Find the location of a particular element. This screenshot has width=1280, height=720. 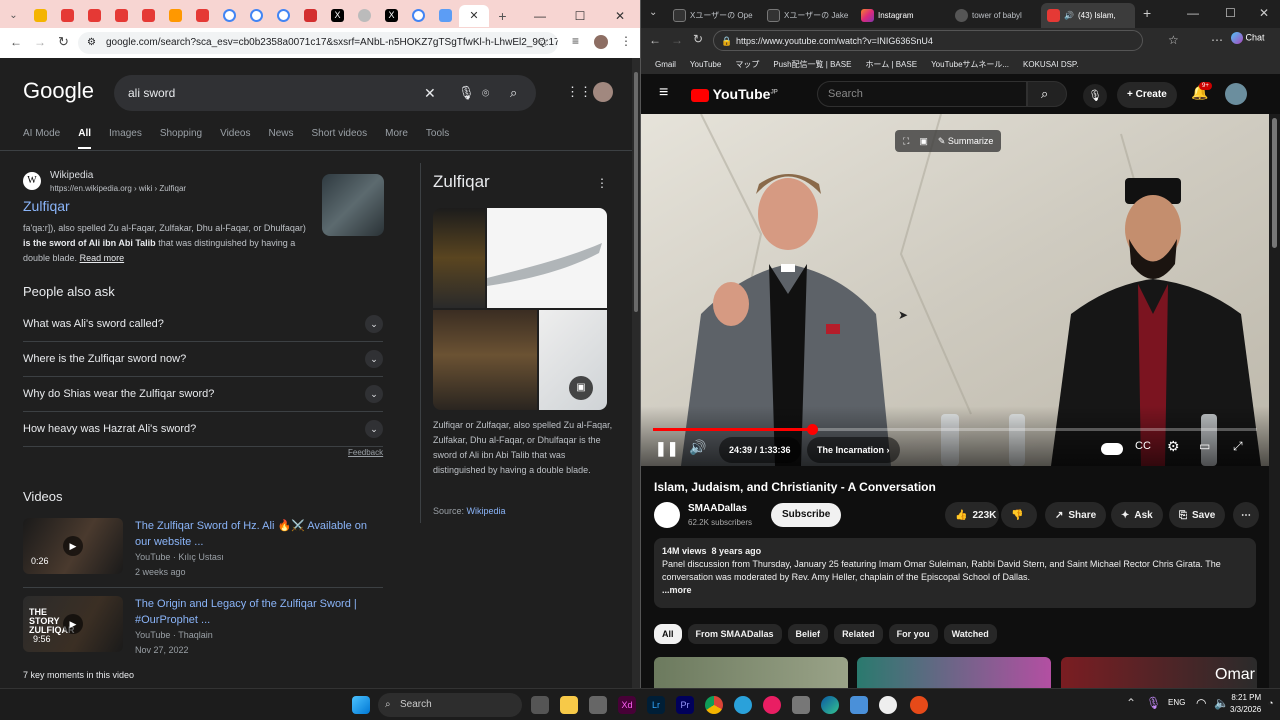

show-more-link: ...more is located at coordinates (677, 590).